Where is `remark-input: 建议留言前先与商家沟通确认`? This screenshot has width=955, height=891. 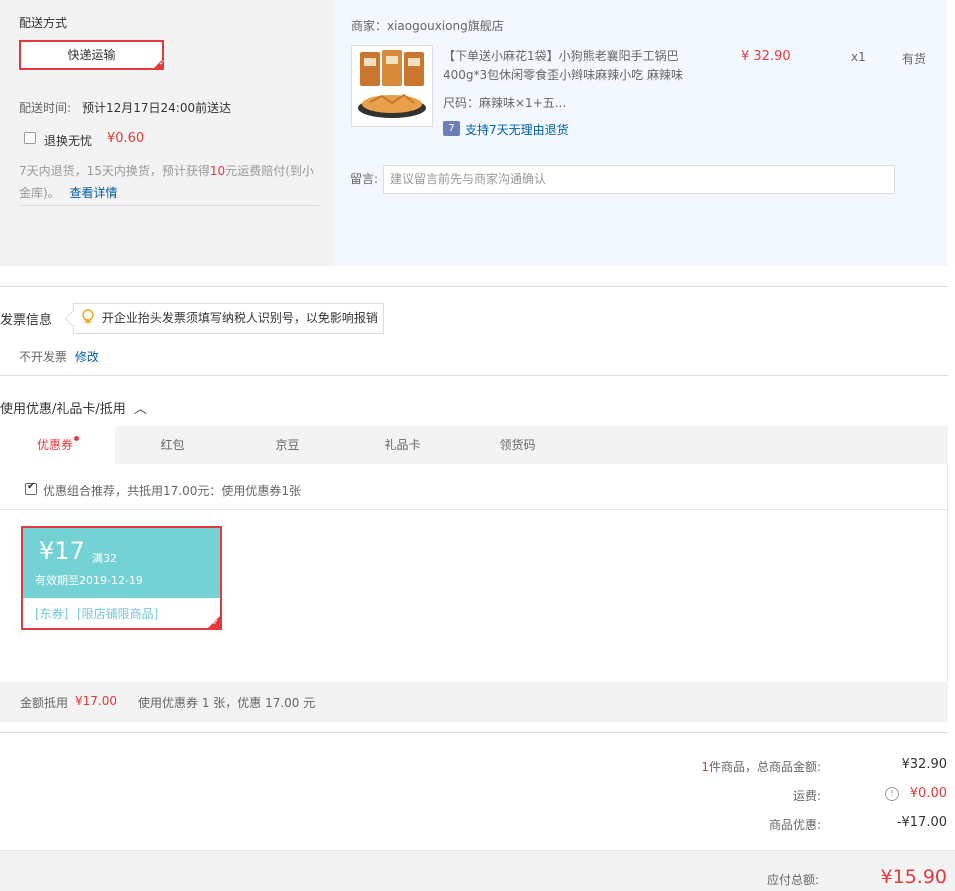
remark-input: 建议留言前先与商家沟通确认 is located at coordinates (639, 179).